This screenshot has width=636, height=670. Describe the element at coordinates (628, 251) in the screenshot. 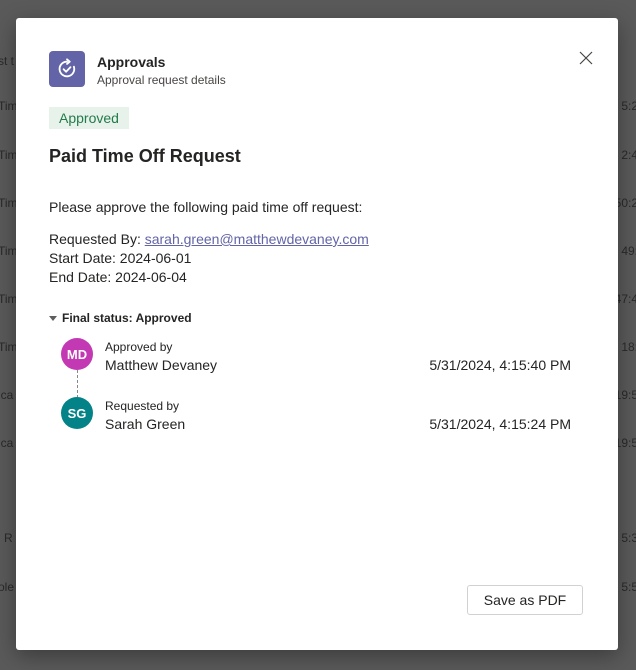

I see `bg-row-fragment: 49:` at that location.